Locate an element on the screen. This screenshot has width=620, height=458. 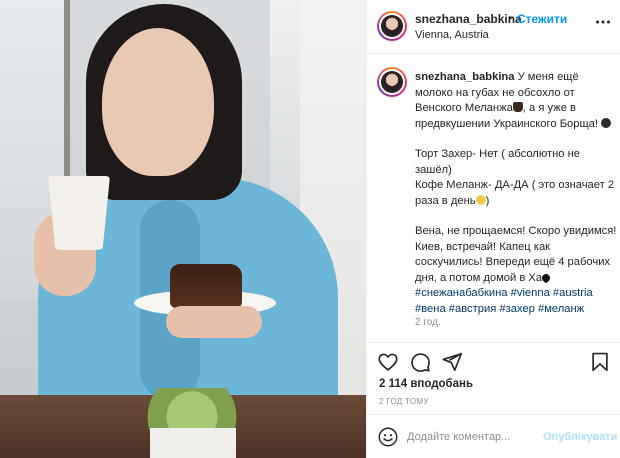
bookmark-icon is located at coordinates (600, 362).